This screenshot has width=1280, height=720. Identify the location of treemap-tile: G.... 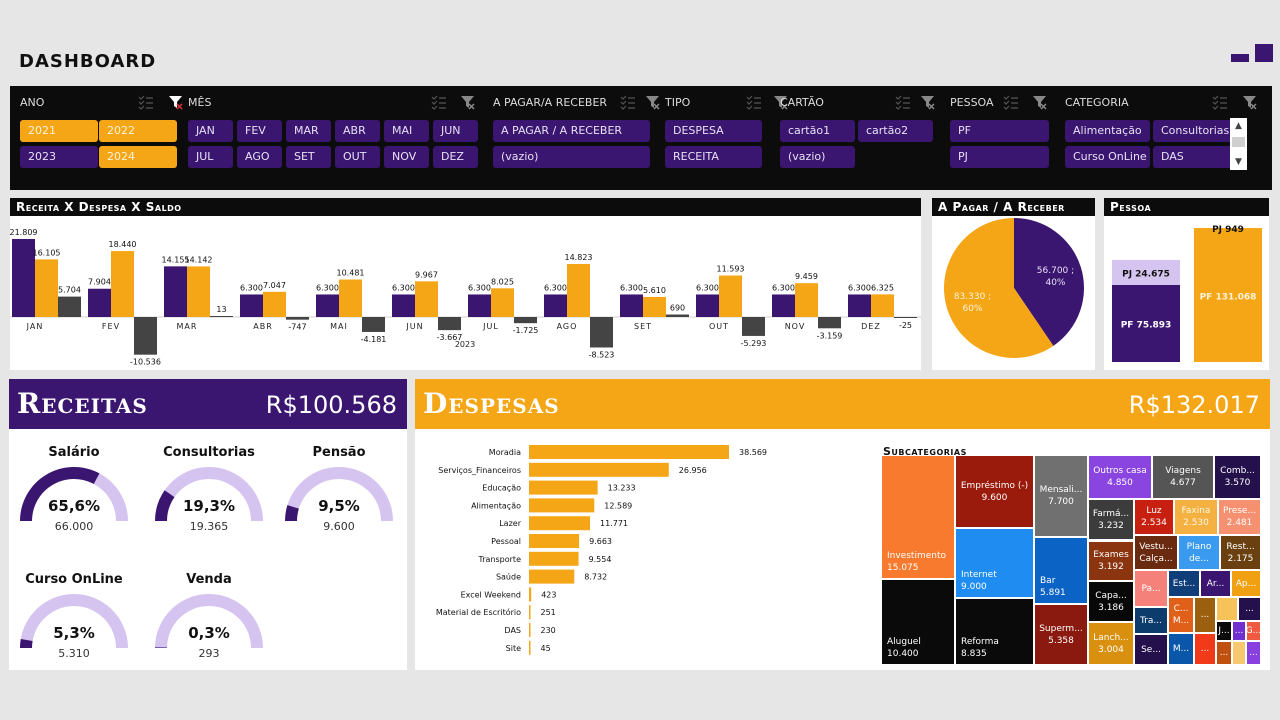
(1253, 631).